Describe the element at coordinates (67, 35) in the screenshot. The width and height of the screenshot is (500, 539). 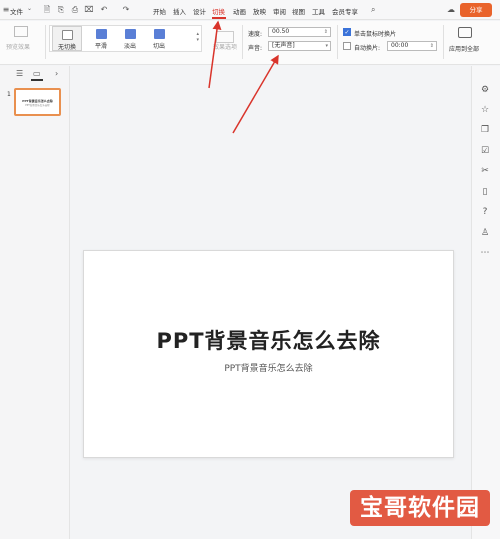
I see `transition-none-icon` at that location.